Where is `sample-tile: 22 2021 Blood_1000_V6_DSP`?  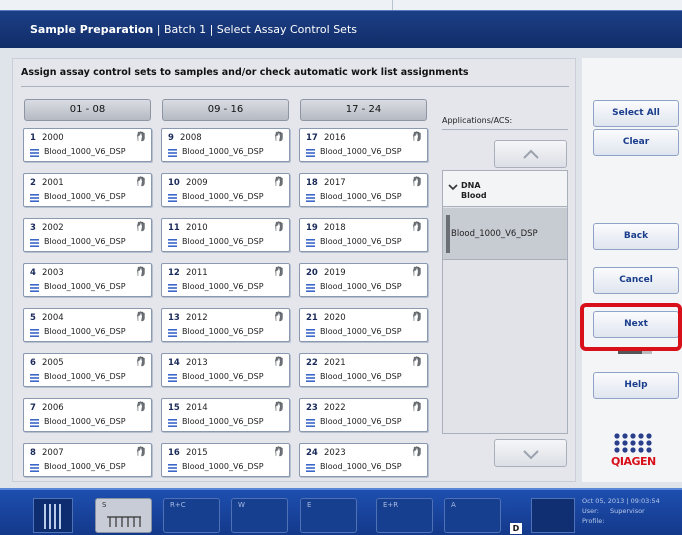
sample-tile: 22 2021 Blood_1000_V6_DSP is located at coordinates (363, 370).